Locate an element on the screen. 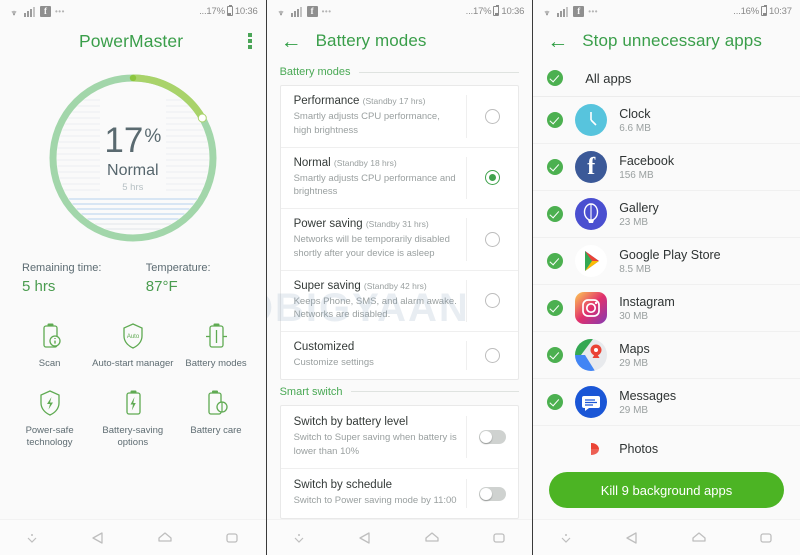  page-title: Battery modes is located at coordinates (371, 40).